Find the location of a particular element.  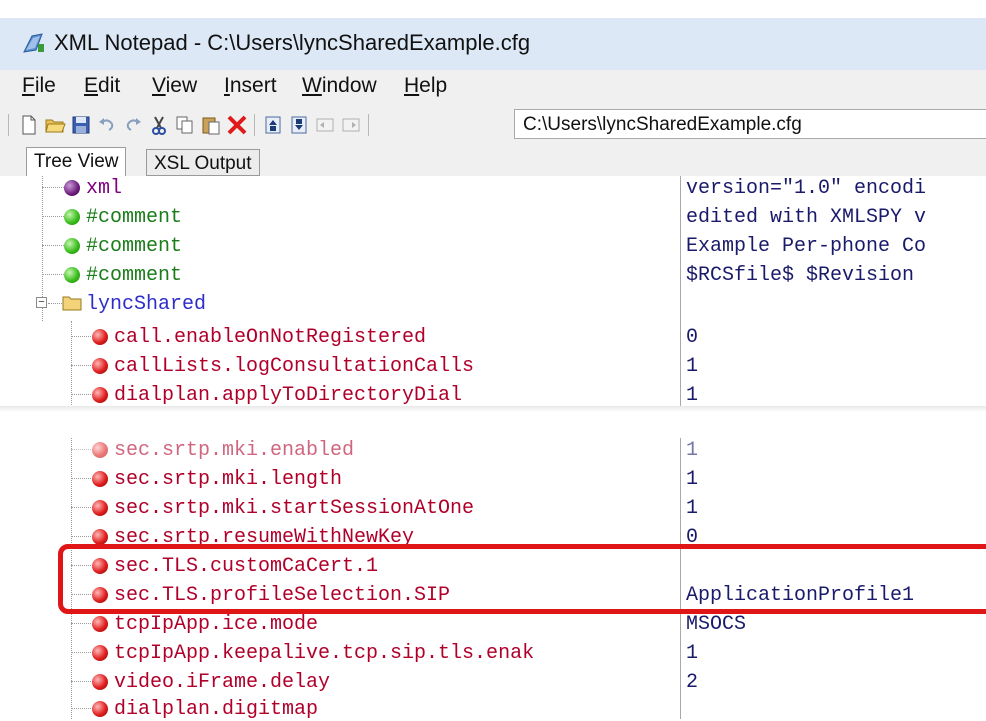

nudge-right-icon is located at coordinates (351, 125).